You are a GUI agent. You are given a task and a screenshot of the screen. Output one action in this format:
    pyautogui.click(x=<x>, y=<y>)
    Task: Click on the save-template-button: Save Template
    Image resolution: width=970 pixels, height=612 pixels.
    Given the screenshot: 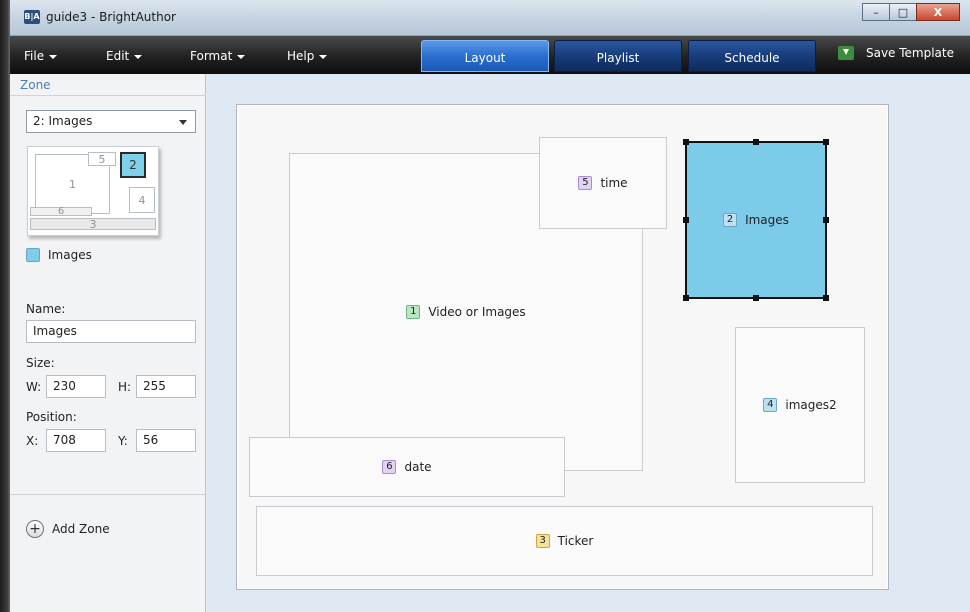 What is the action you would take?
    pyautogui.click(x=895, y=53)
    